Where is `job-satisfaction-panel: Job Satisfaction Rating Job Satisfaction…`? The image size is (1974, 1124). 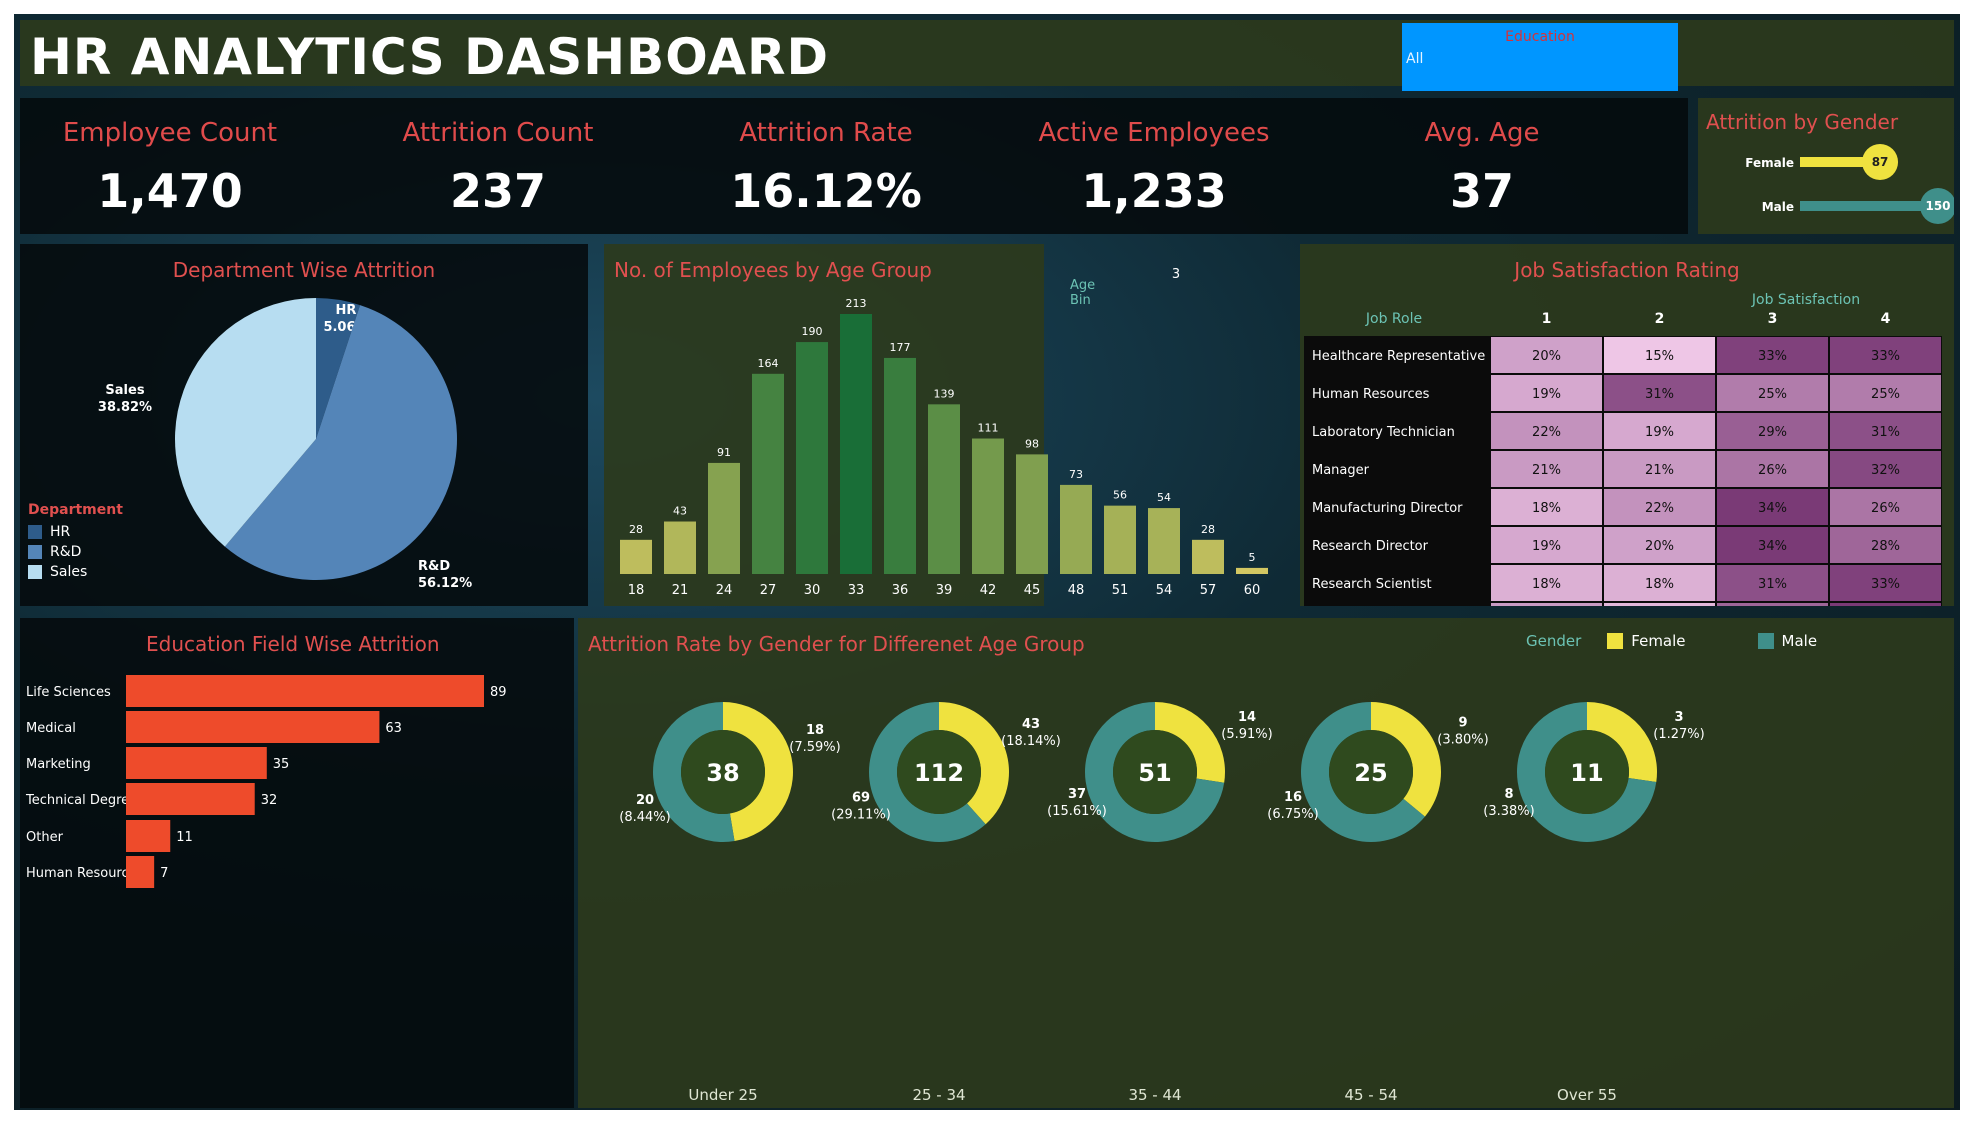
job-satisfaction-panel: Job Satisfaction Rating Job Satisfaction… is located at coordinates (1627, 425).